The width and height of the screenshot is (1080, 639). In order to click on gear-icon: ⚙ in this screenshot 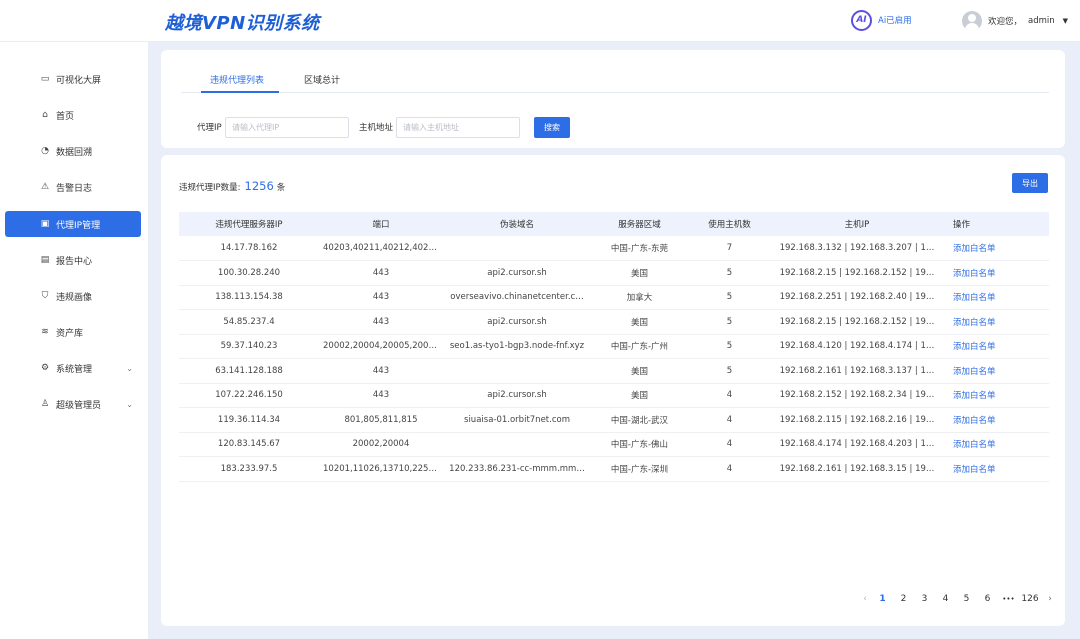, I will do `click(45, 368)`.